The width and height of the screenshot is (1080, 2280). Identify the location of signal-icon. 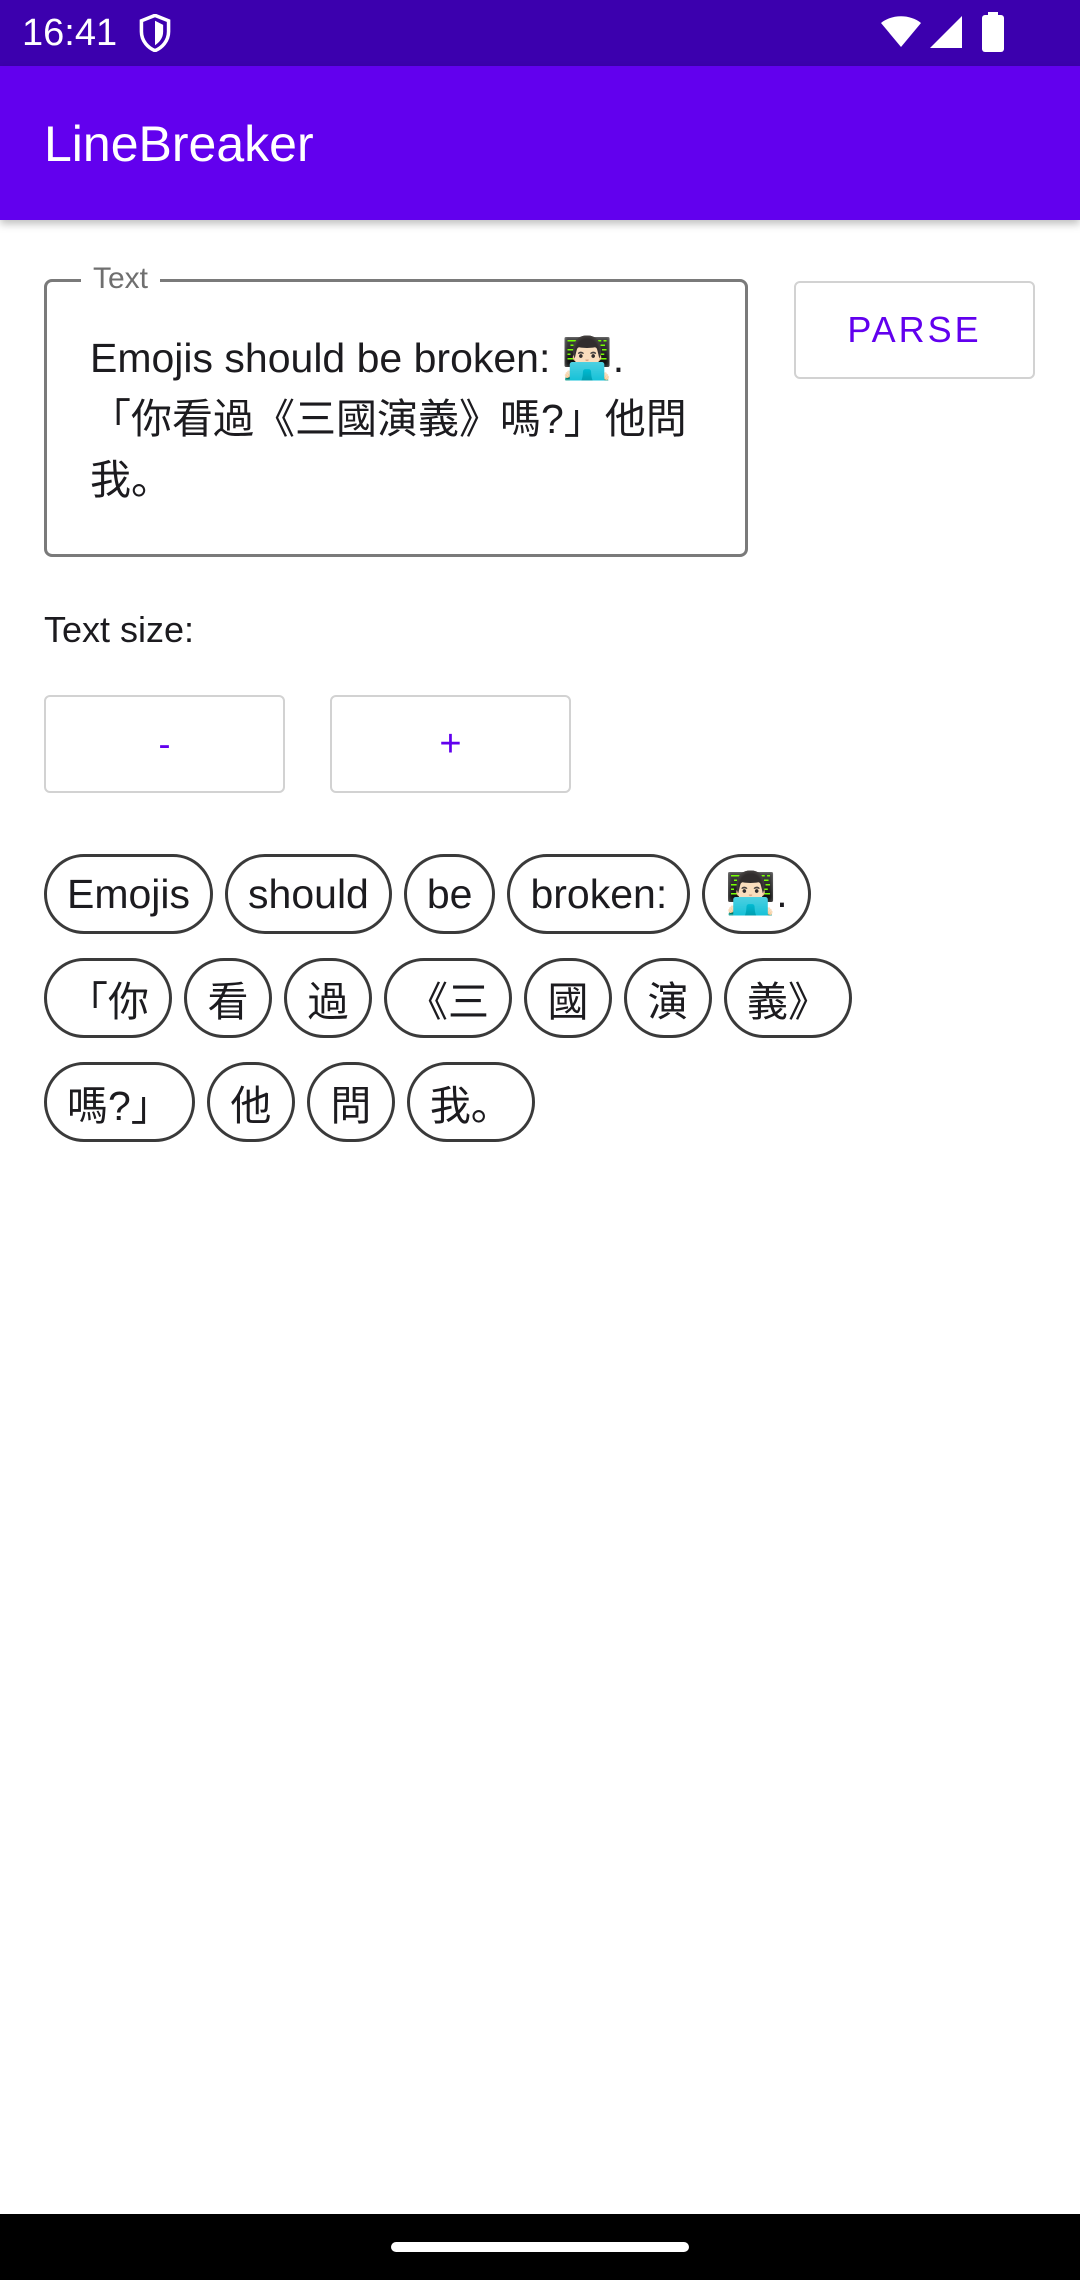
(946, 32).